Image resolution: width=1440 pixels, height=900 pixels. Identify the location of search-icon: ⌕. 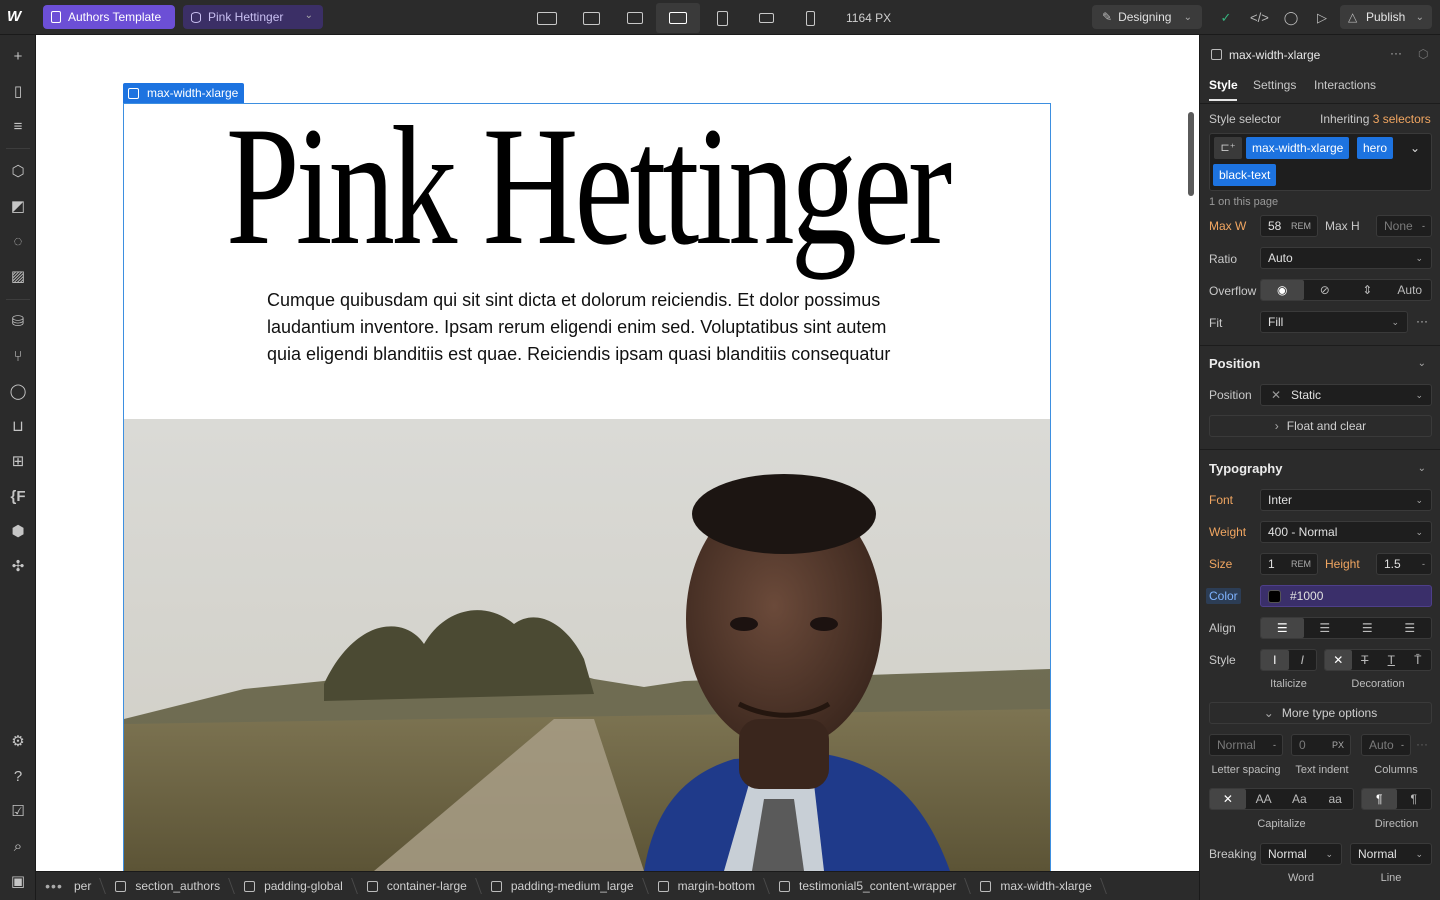
(18, 847).